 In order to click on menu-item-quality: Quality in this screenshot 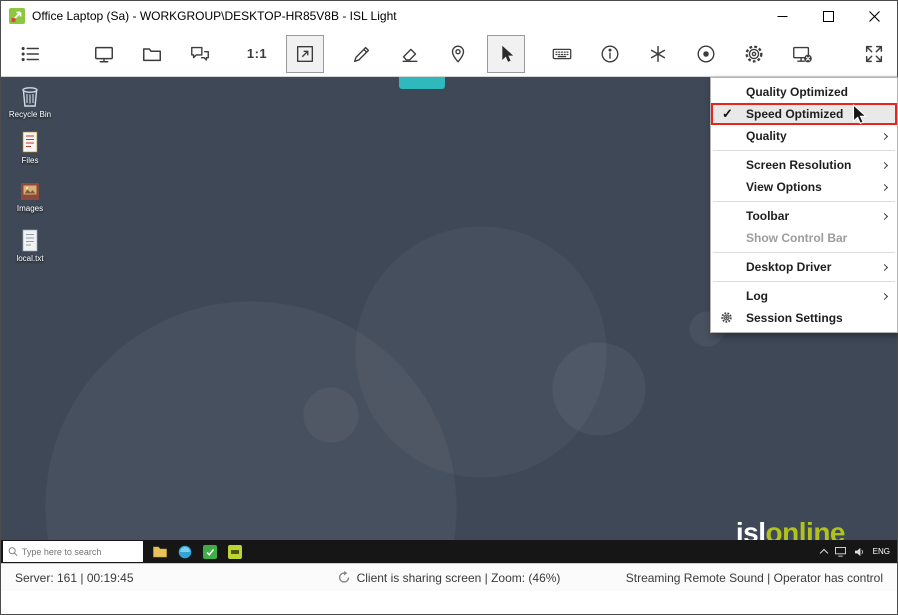, I will do `click(804, 136)`.